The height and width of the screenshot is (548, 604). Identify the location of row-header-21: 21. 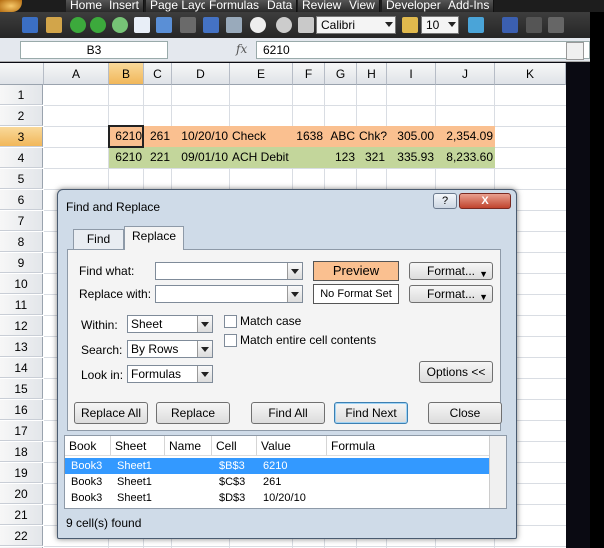
(21, 515).